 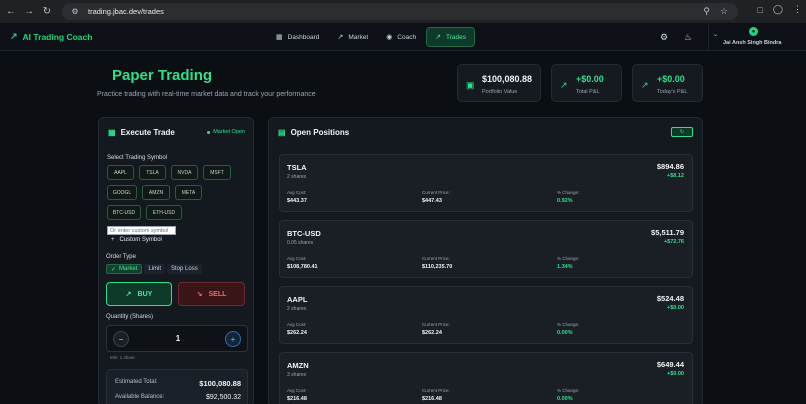 What do you see at coordinates (178, 383) in the screenshot?
I see `estimated-total-row: Estimated Total: $100,080.88` at bounding box center [178, 383].